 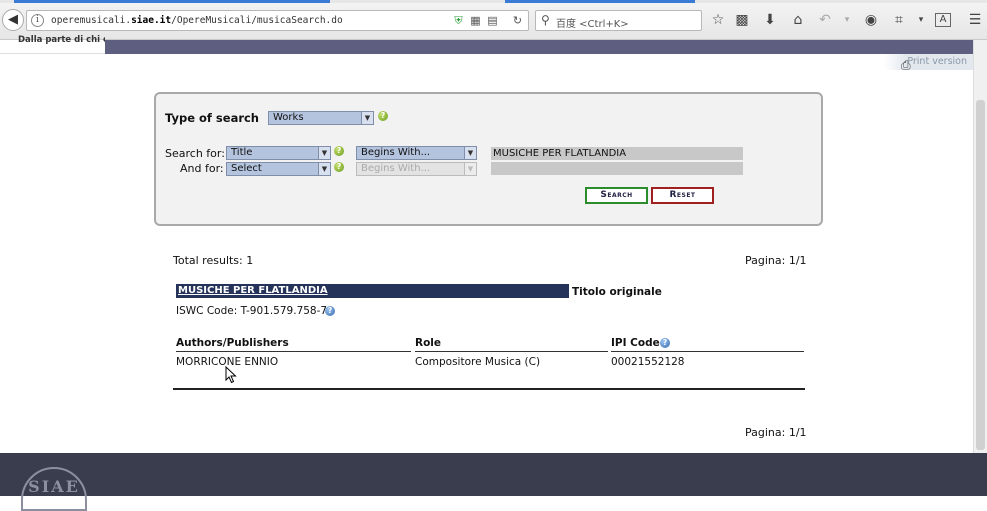 I want to click on menu-icon: ☰, so click(x=975, y=20).